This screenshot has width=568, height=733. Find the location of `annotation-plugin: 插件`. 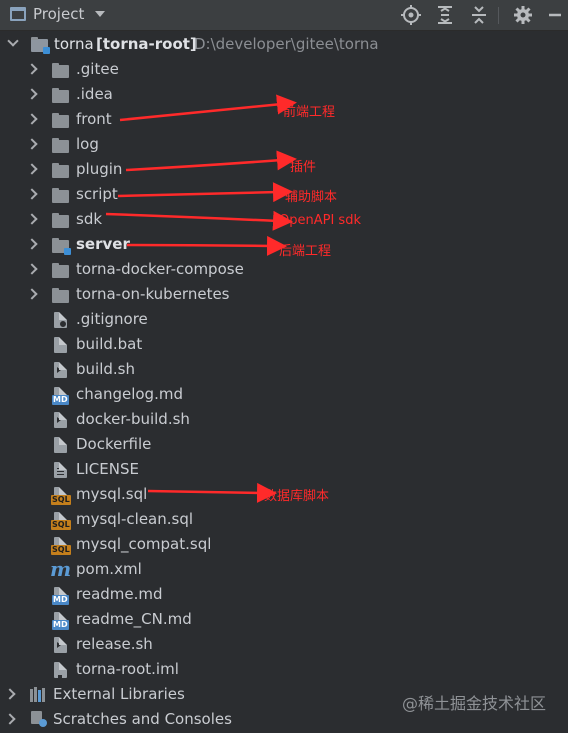

annotation-plugin: 插件 is located at coordinates (303, 167).